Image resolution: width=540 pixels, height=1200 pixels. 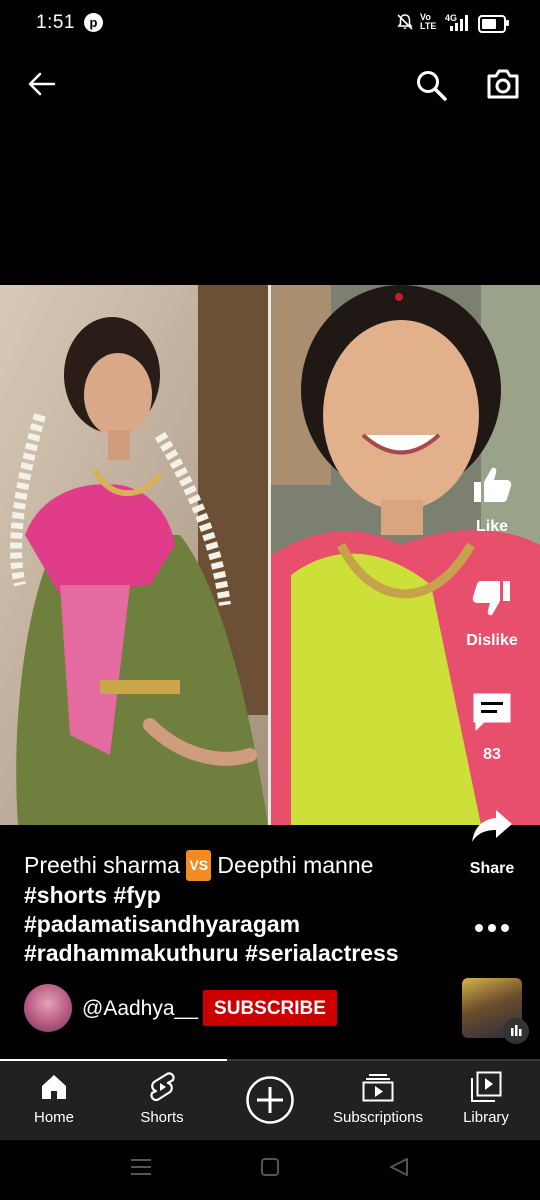 What do you see at coordinates (93, 22) in the screenshot?
I see `p-circle-icon: p` at bounding box center [93, 22].